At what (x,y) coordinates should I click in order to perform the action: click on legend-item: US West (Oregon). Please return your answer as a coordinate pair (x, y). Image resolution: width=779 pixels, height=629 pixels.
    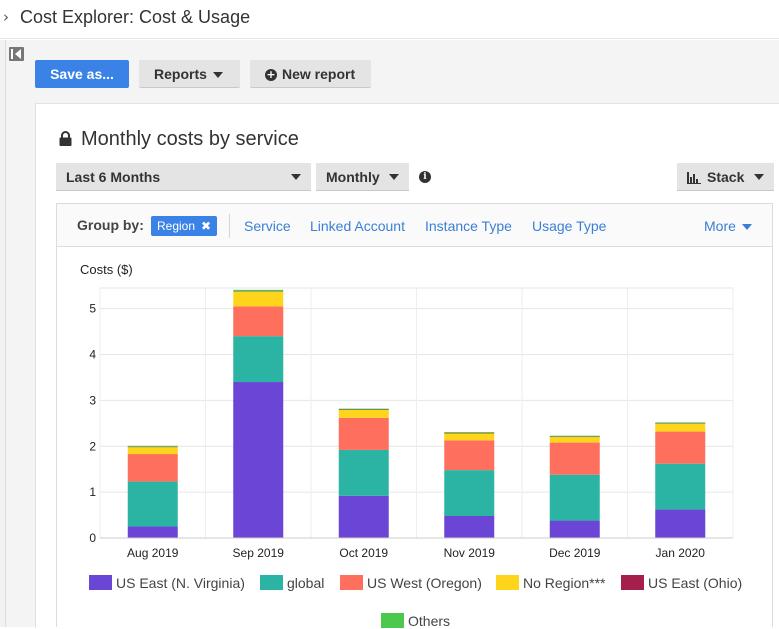
    Looking at the image, I should click on (411, 583).